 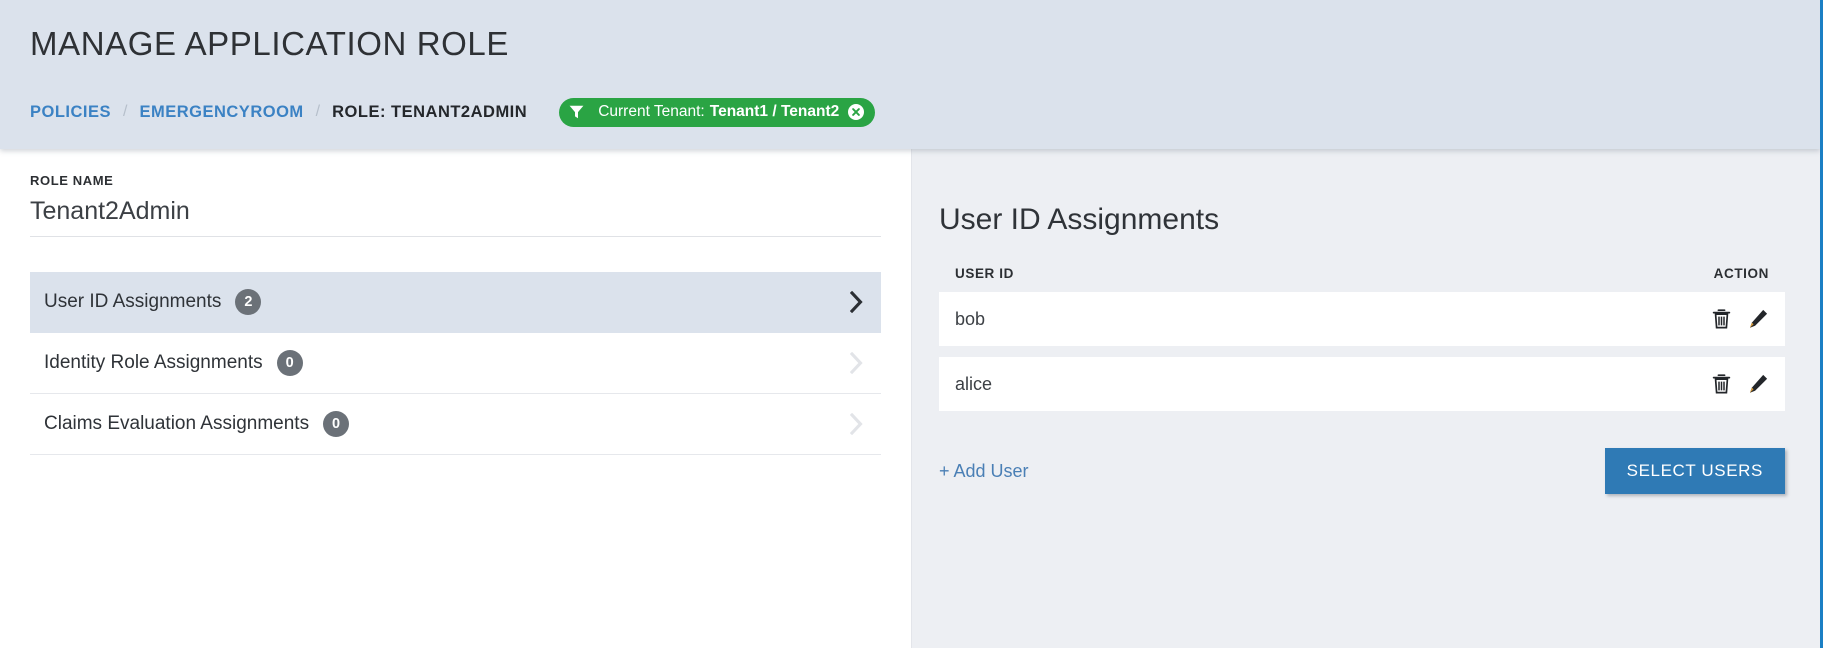 I want to click on sidebar-item-user-id-assignments: User ID Assignments 2, so click(x=455, y=302).